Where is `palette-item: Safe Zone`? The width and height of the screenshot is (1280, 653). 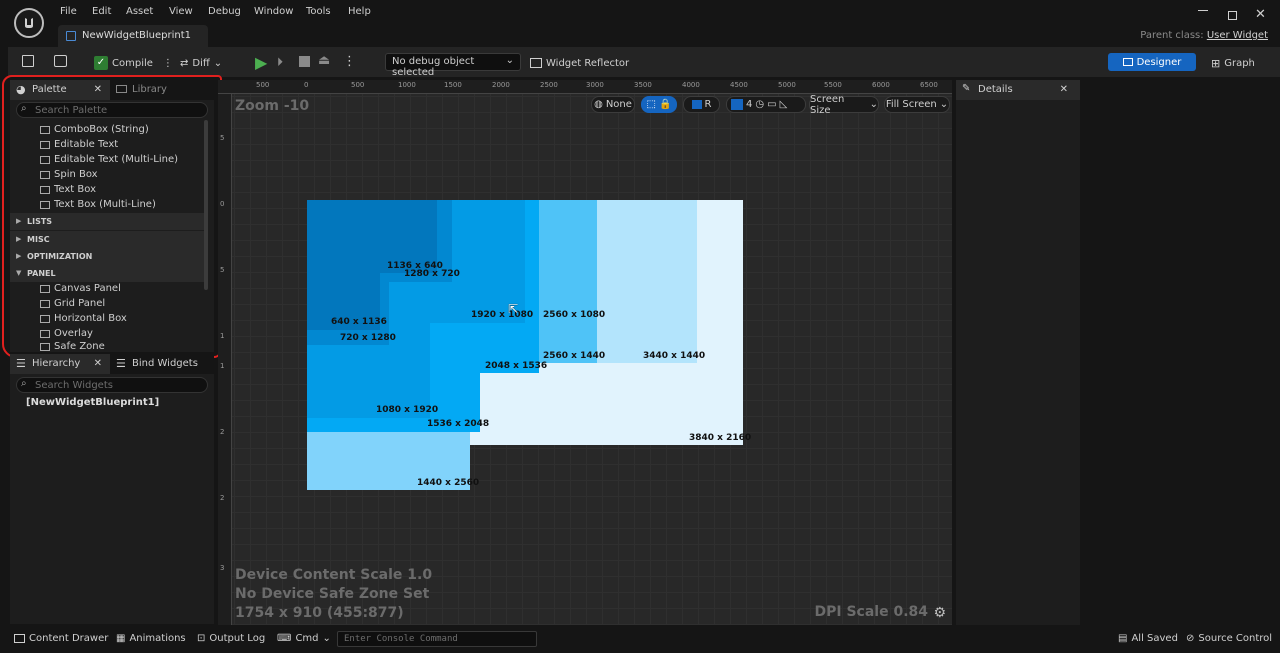 palette-item: Safe Zone is located at coordinates (72, 346).